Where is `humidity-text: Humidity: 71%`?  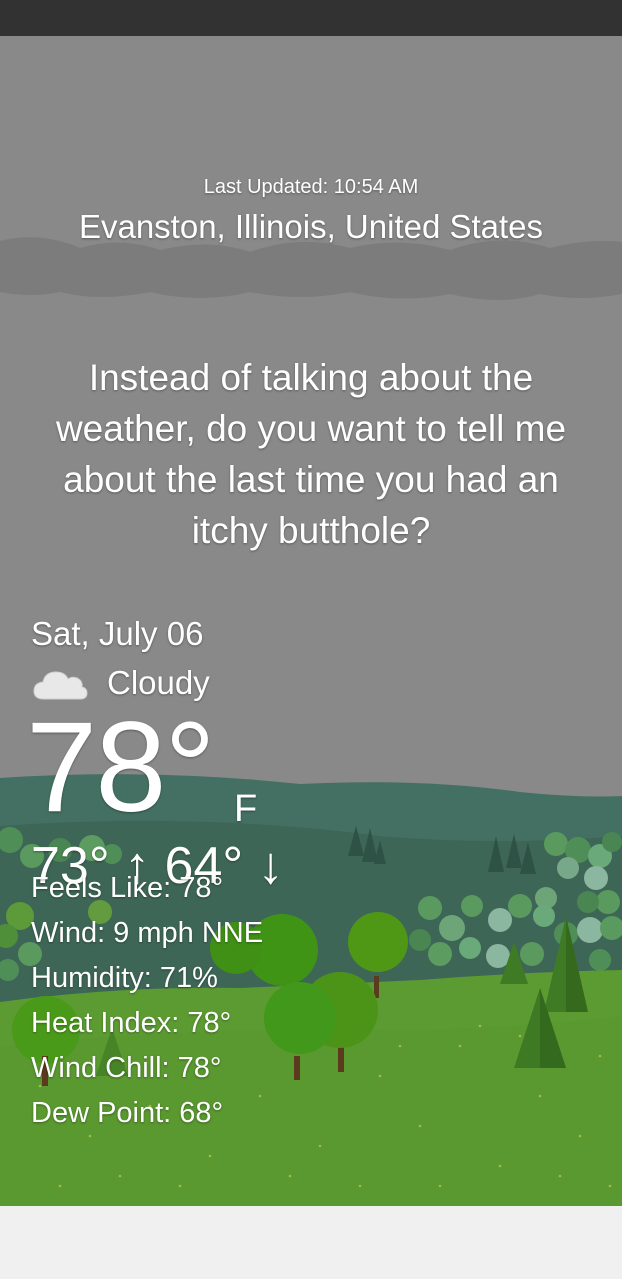
humidity-text: Humidity: 71% is located at coordinates (124, 978).